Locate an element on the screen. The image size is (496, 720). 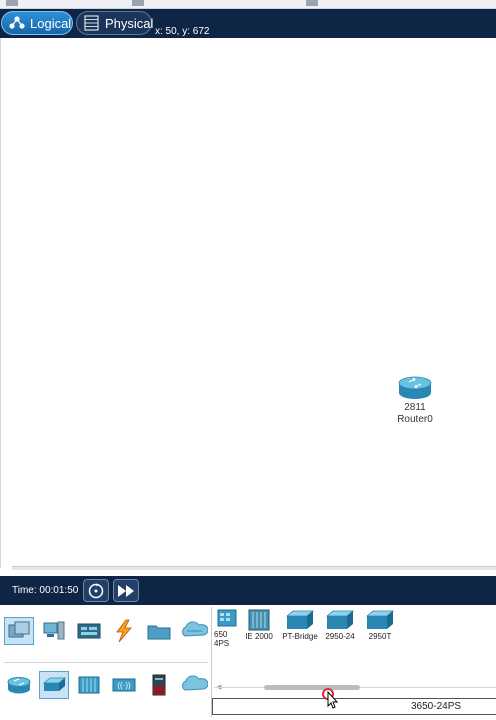
wan-emulation-icon is located at coordinates (195, 683).